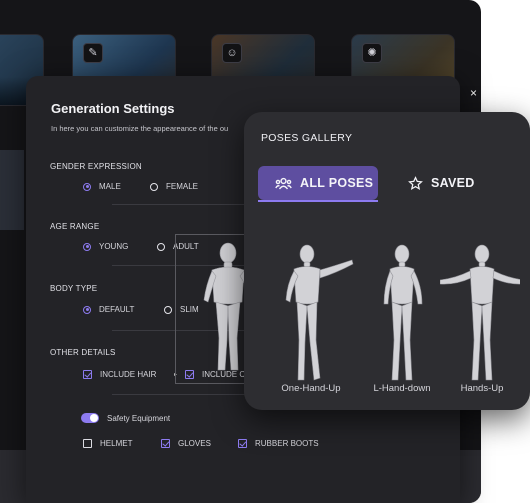 Image resolution: width=530 pixels, height=503 pixels. Describe the element at coordinates (480, 315) in the screenshot. I see `pose-thumbnail-hands-up` at that location.